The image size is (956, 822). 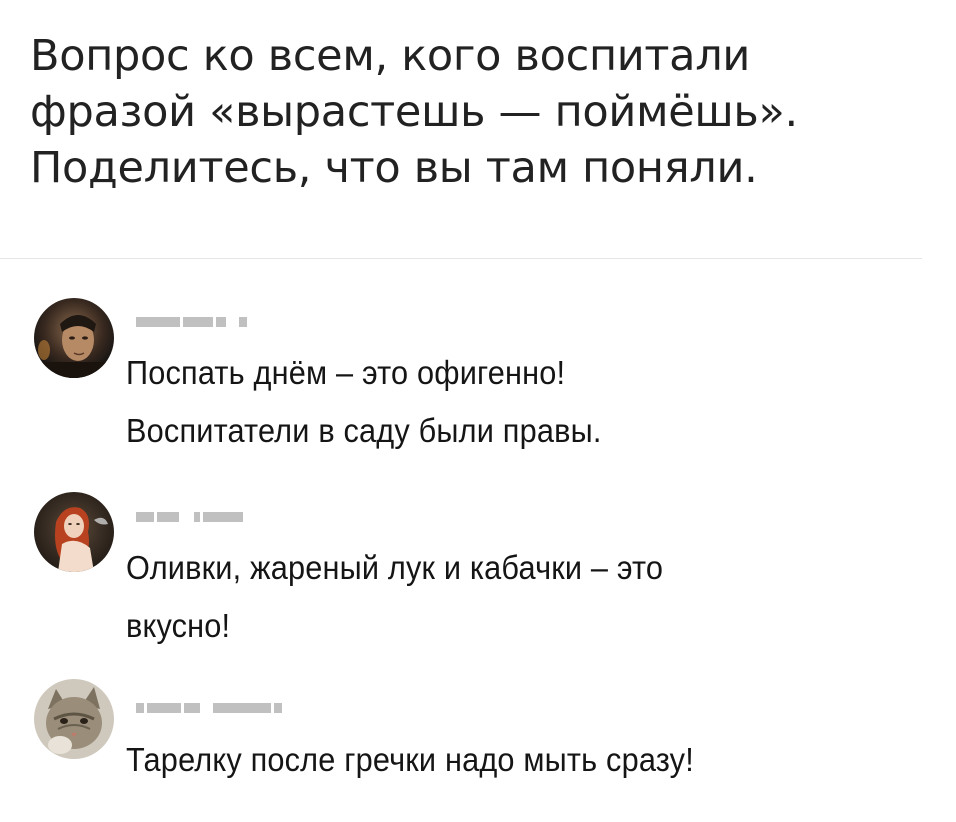 I want to click on comment-text-line: Тарелку после гречки надо мыть сразу!, so click(x=410, y=759).